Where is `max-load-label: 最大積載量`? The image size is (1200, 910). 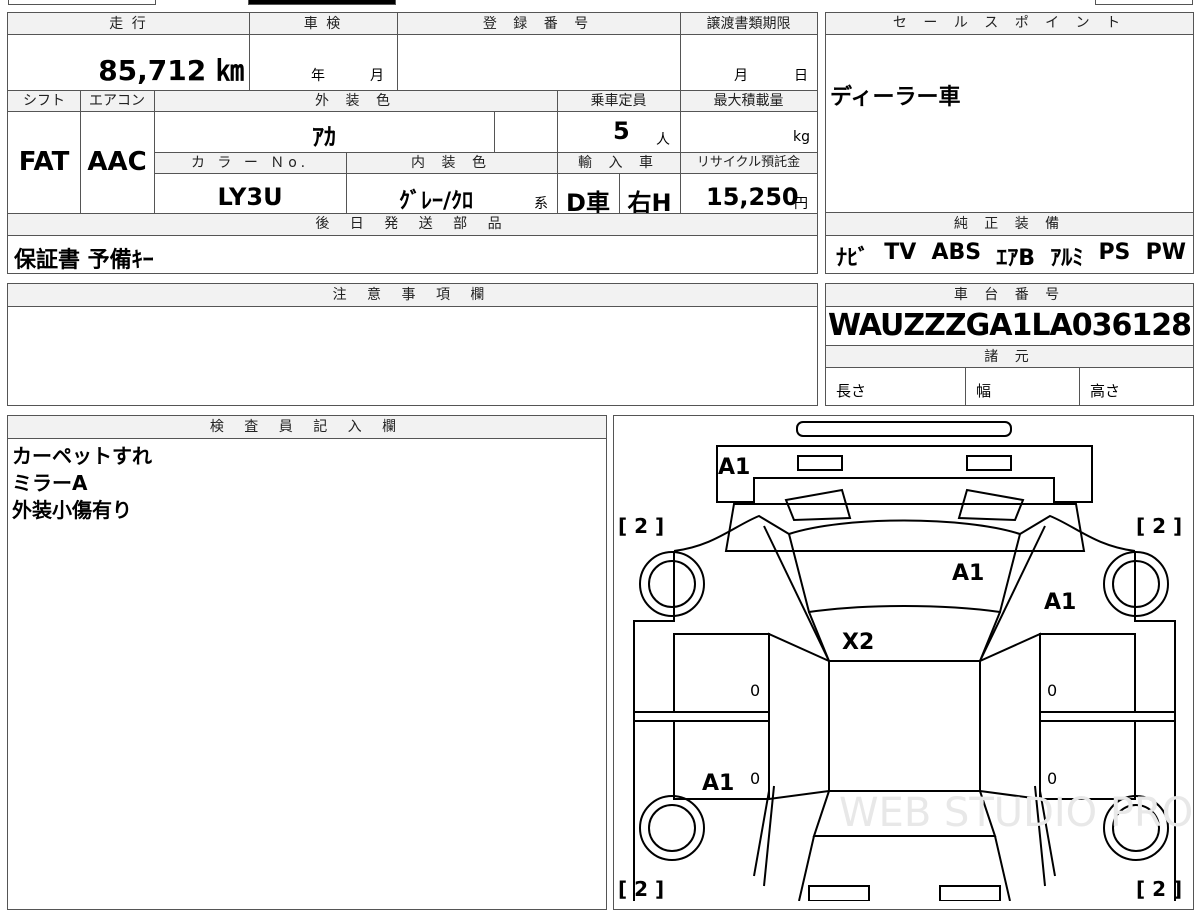 max-load-label: 最大積載量 is located at coordinates (748, 101).